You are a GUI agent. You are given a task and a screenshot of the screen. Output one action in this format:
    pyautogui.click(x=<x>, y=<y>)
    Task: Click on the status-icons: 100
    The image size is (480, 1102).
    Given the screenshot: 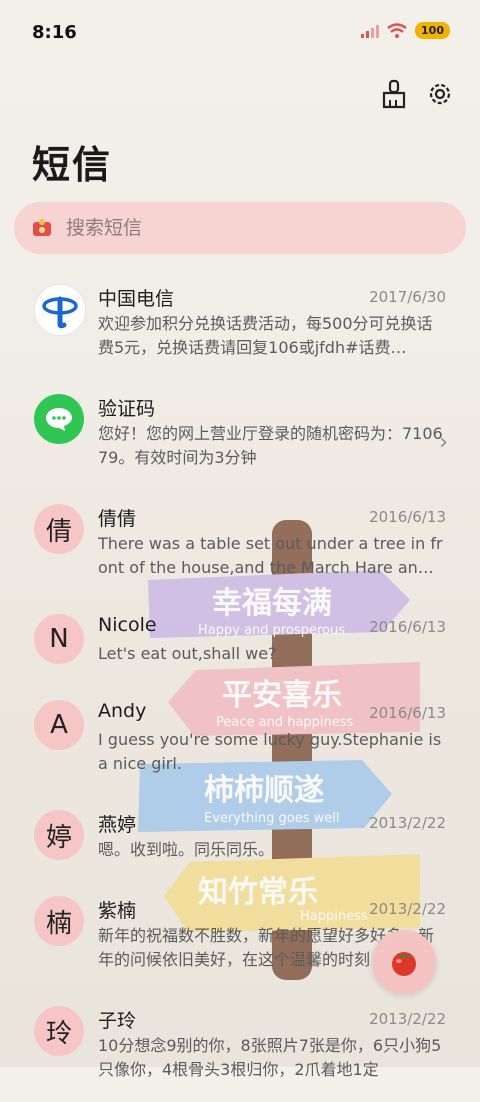 What is the action you would take?
    pyautogui.click(x=405, y=30)
    